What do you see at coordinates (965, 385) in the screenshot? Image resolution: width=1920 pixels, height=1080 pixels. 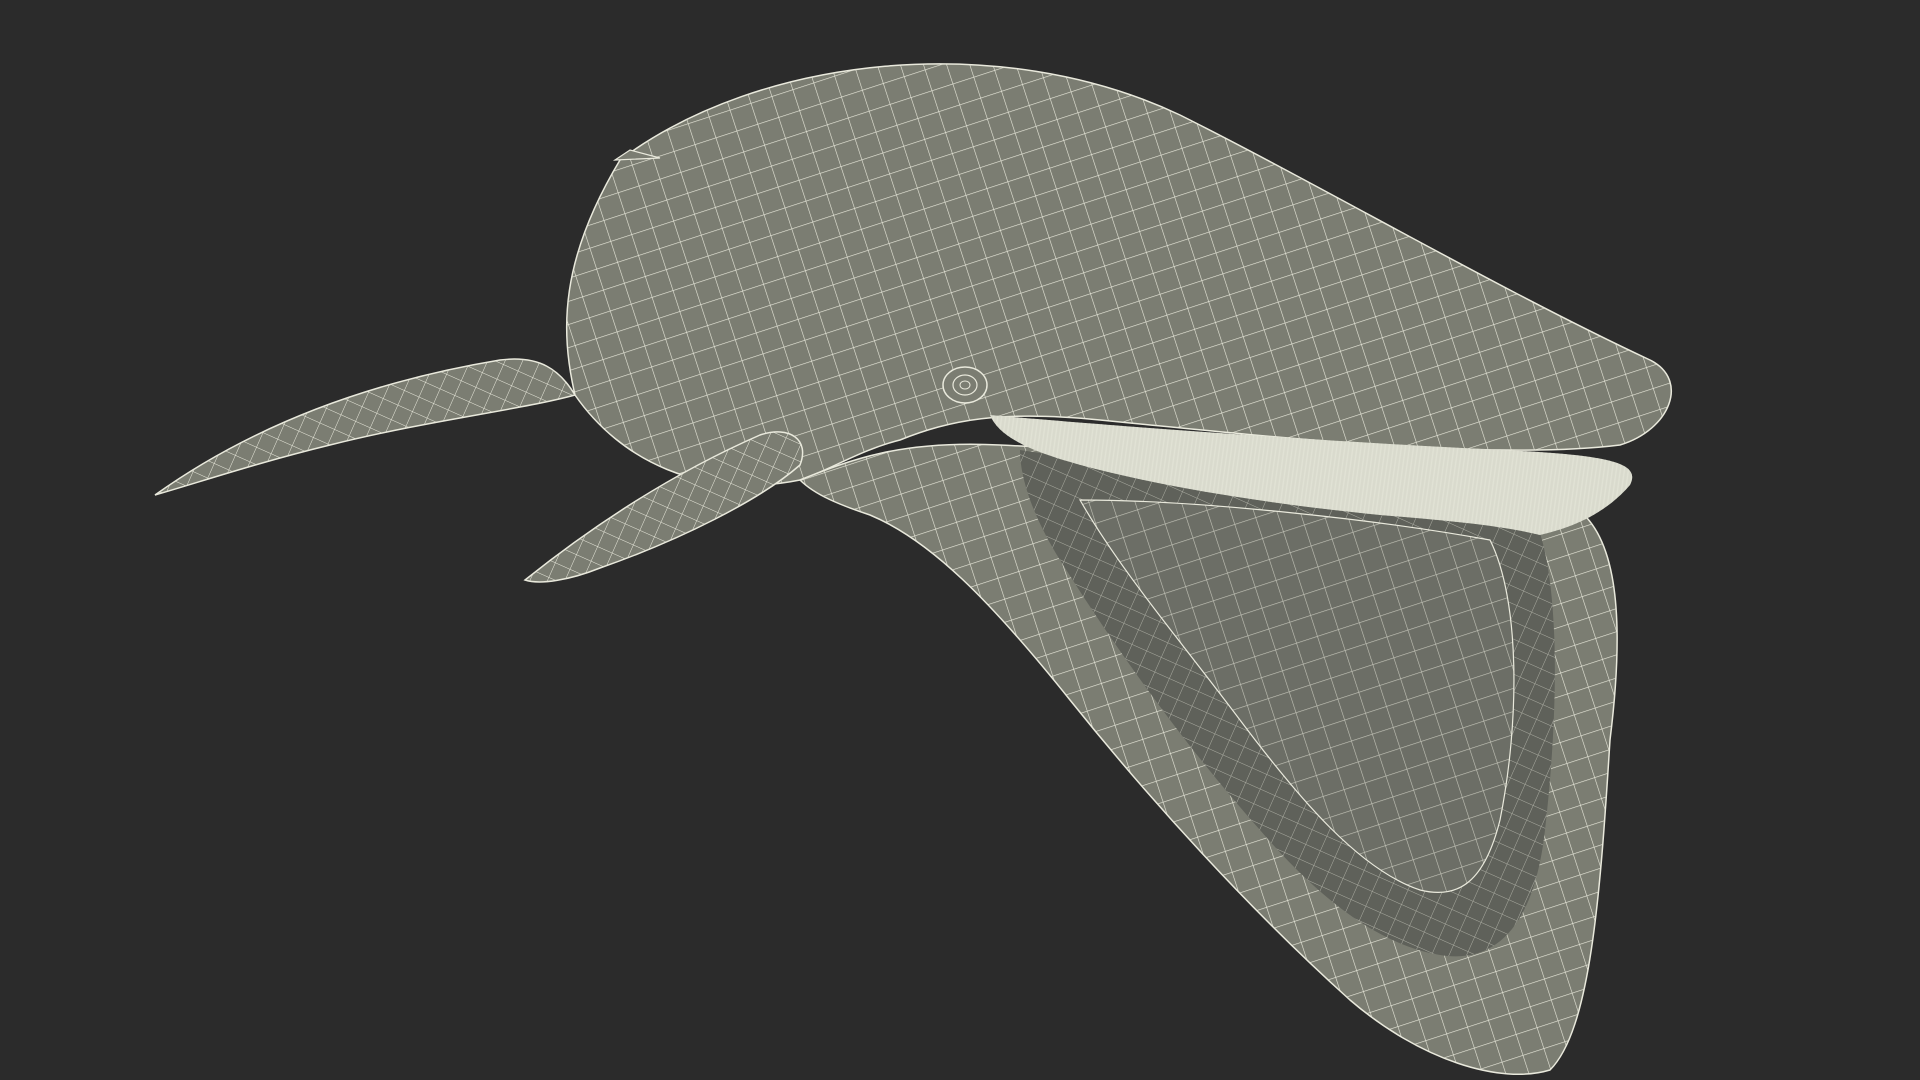 I see `eye` at bounding box center [965, 385].